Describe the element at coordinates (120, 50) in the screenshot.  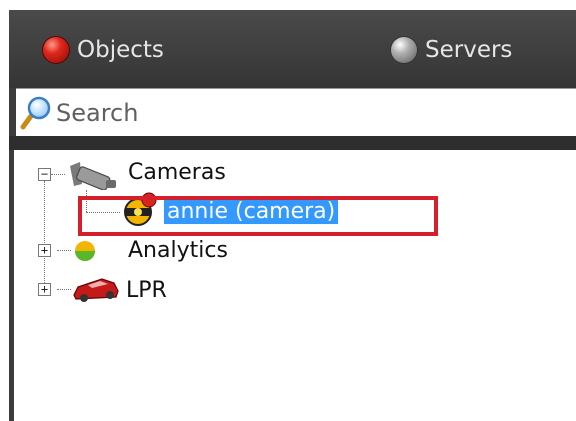
I see `tab-objects-label: Objects` at that location.